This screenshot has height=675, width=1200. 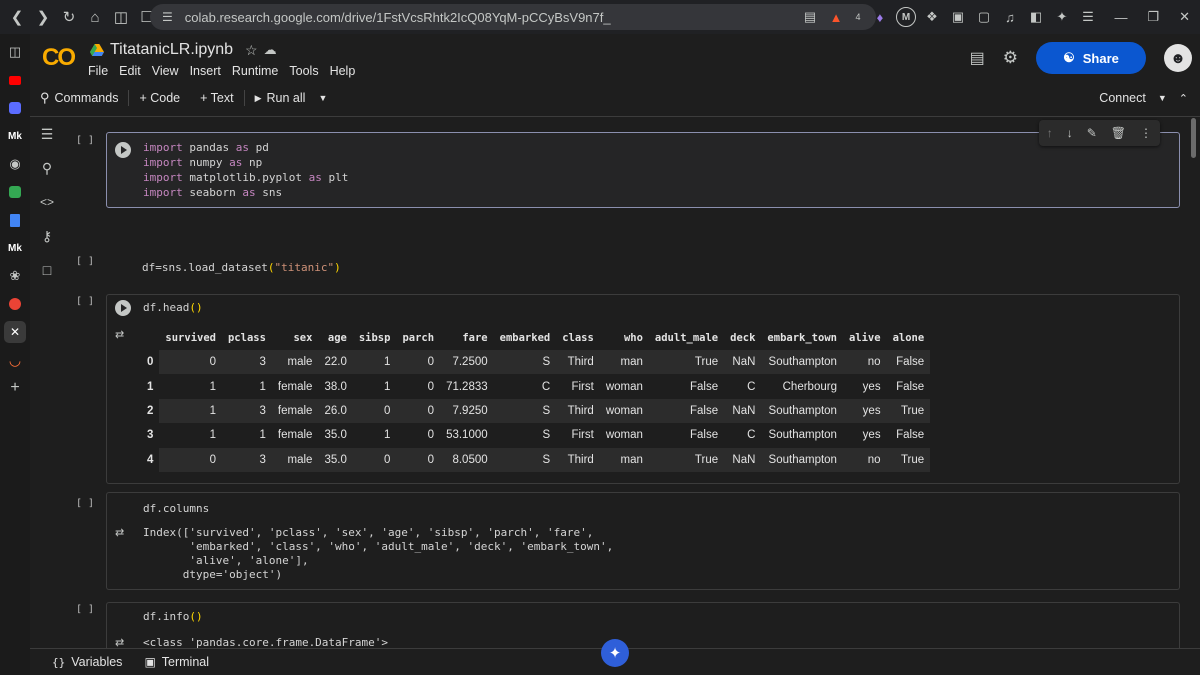 What do you see at coordinates (1062, 17) in the screenshot?
I see `leo-ai-icon: ✦` at bounding box center [1062, 17].